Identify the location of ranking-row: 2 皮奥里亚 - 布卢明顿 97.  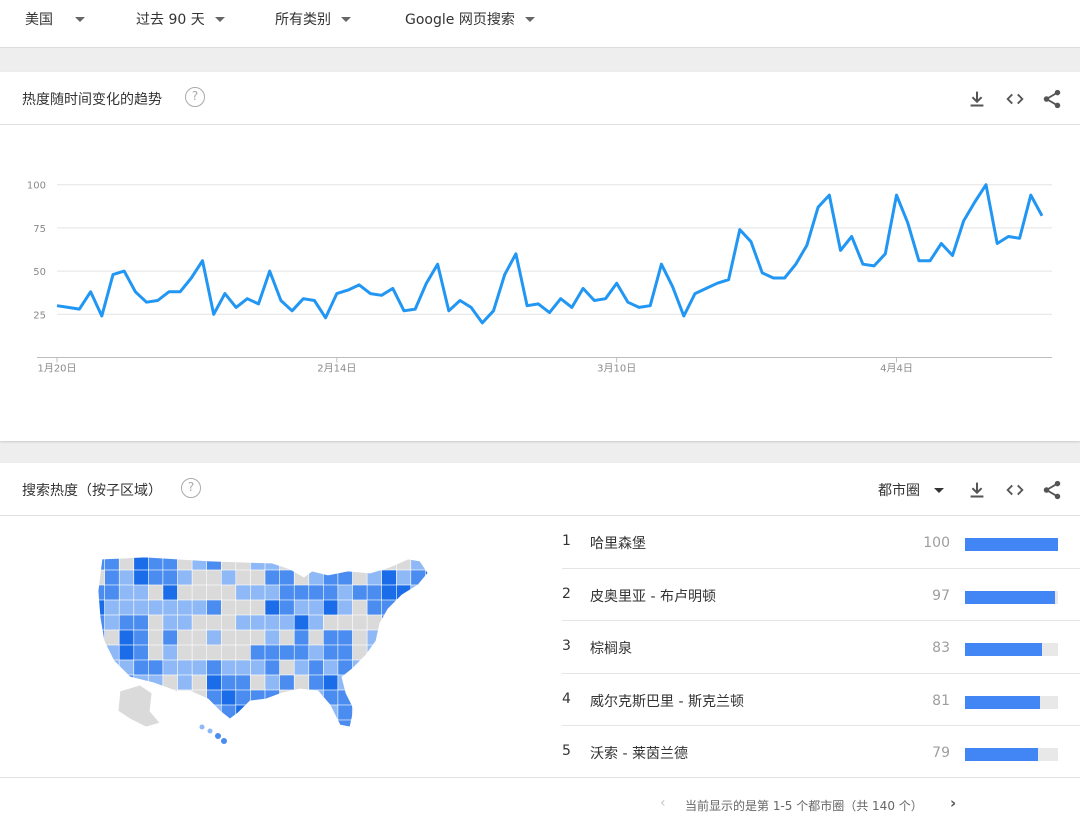
(821, 595).